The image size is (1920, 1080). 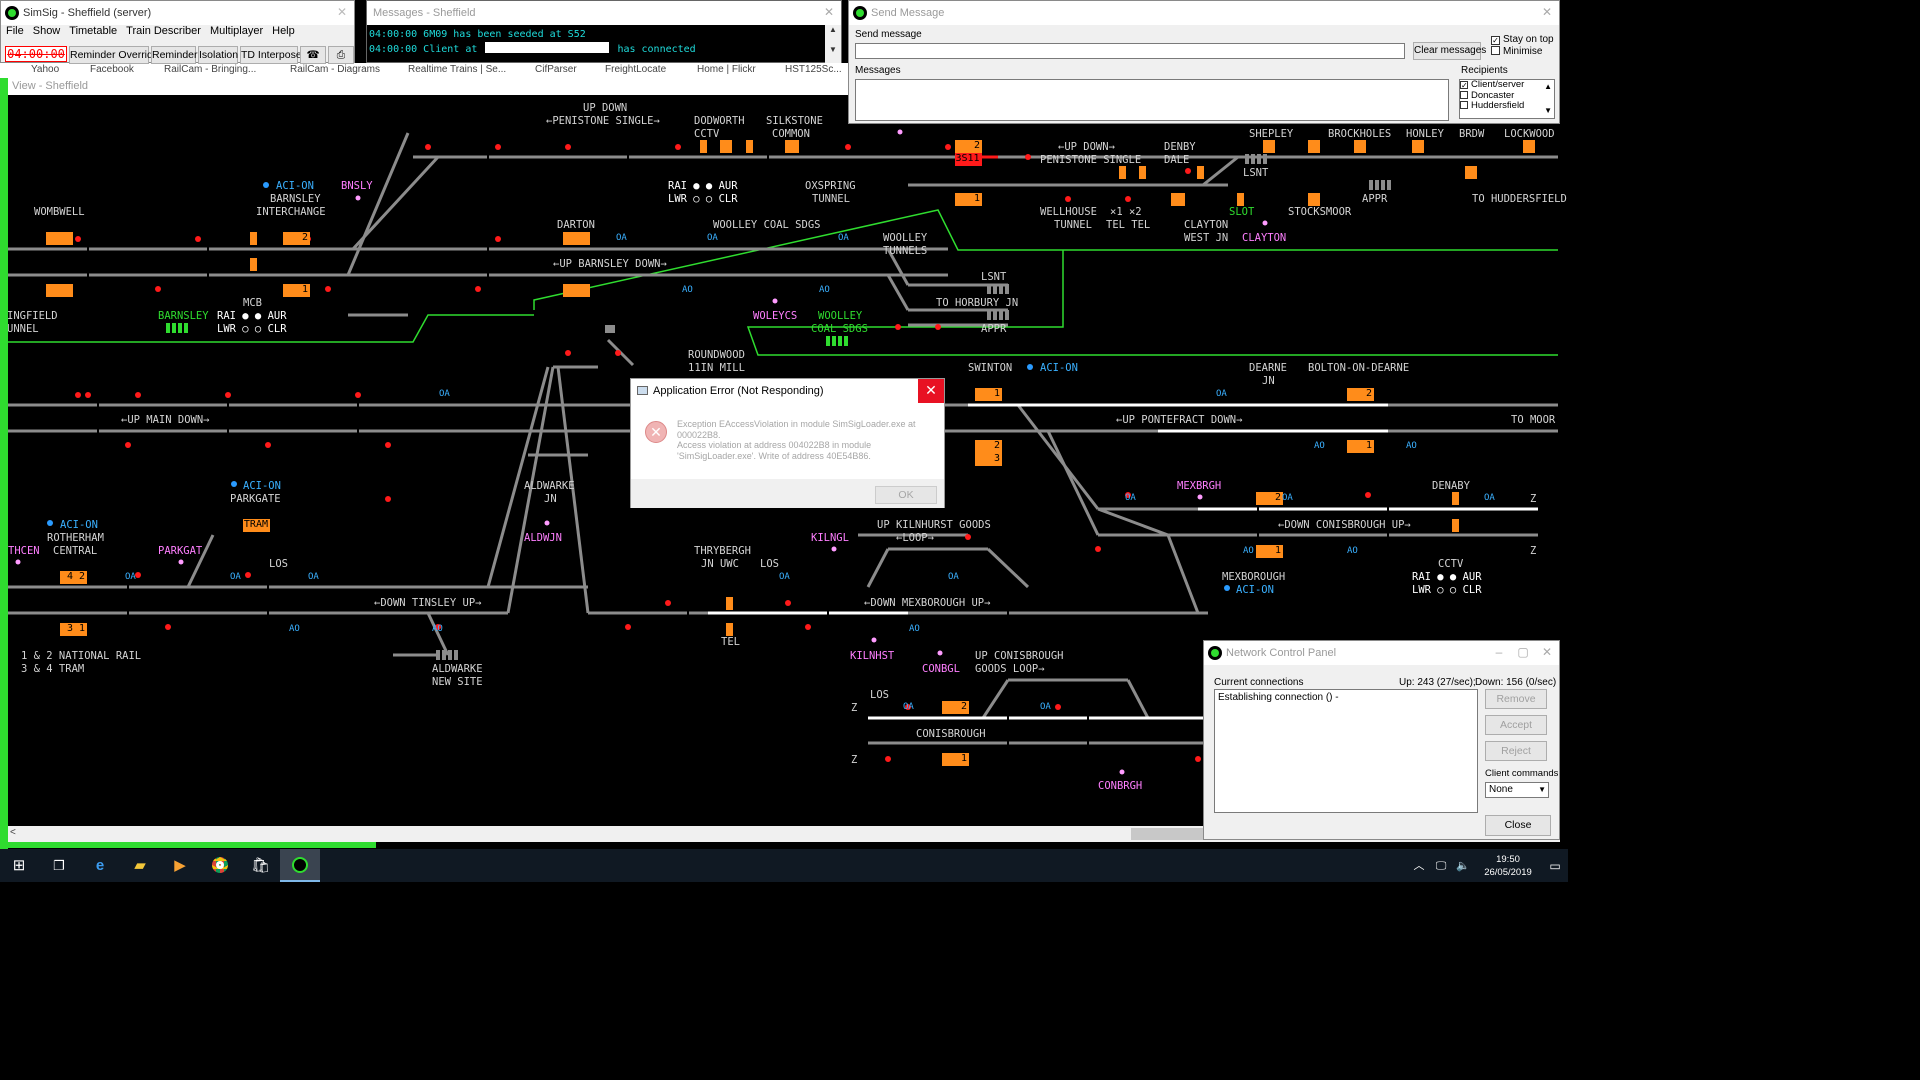 I want to click on menu-file: File, so click(x=14, y=31).